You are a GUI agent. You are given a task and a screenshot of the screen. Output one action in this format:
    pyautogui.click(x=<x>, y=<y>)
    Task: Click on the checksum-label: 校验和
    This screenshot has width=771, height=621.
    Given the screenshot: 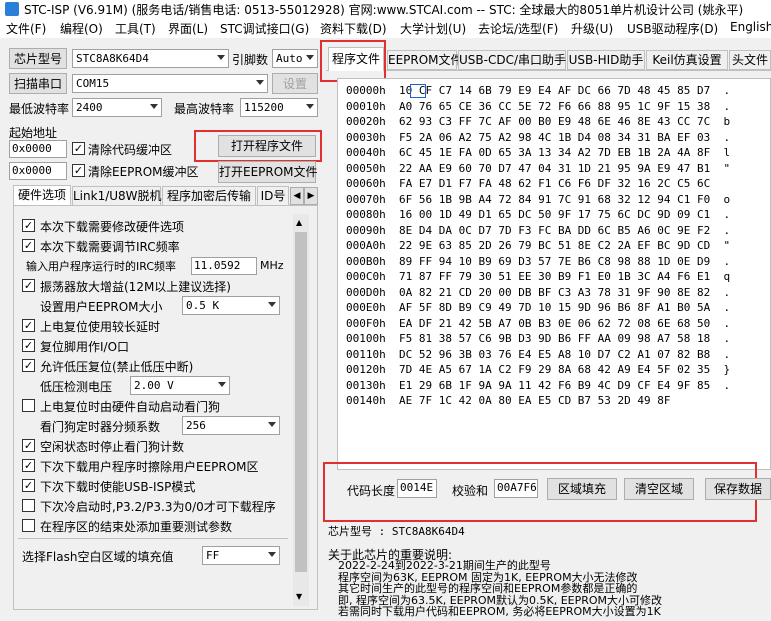 What is the action you would take?
    pyautogui.click(x=470, y=491)
    